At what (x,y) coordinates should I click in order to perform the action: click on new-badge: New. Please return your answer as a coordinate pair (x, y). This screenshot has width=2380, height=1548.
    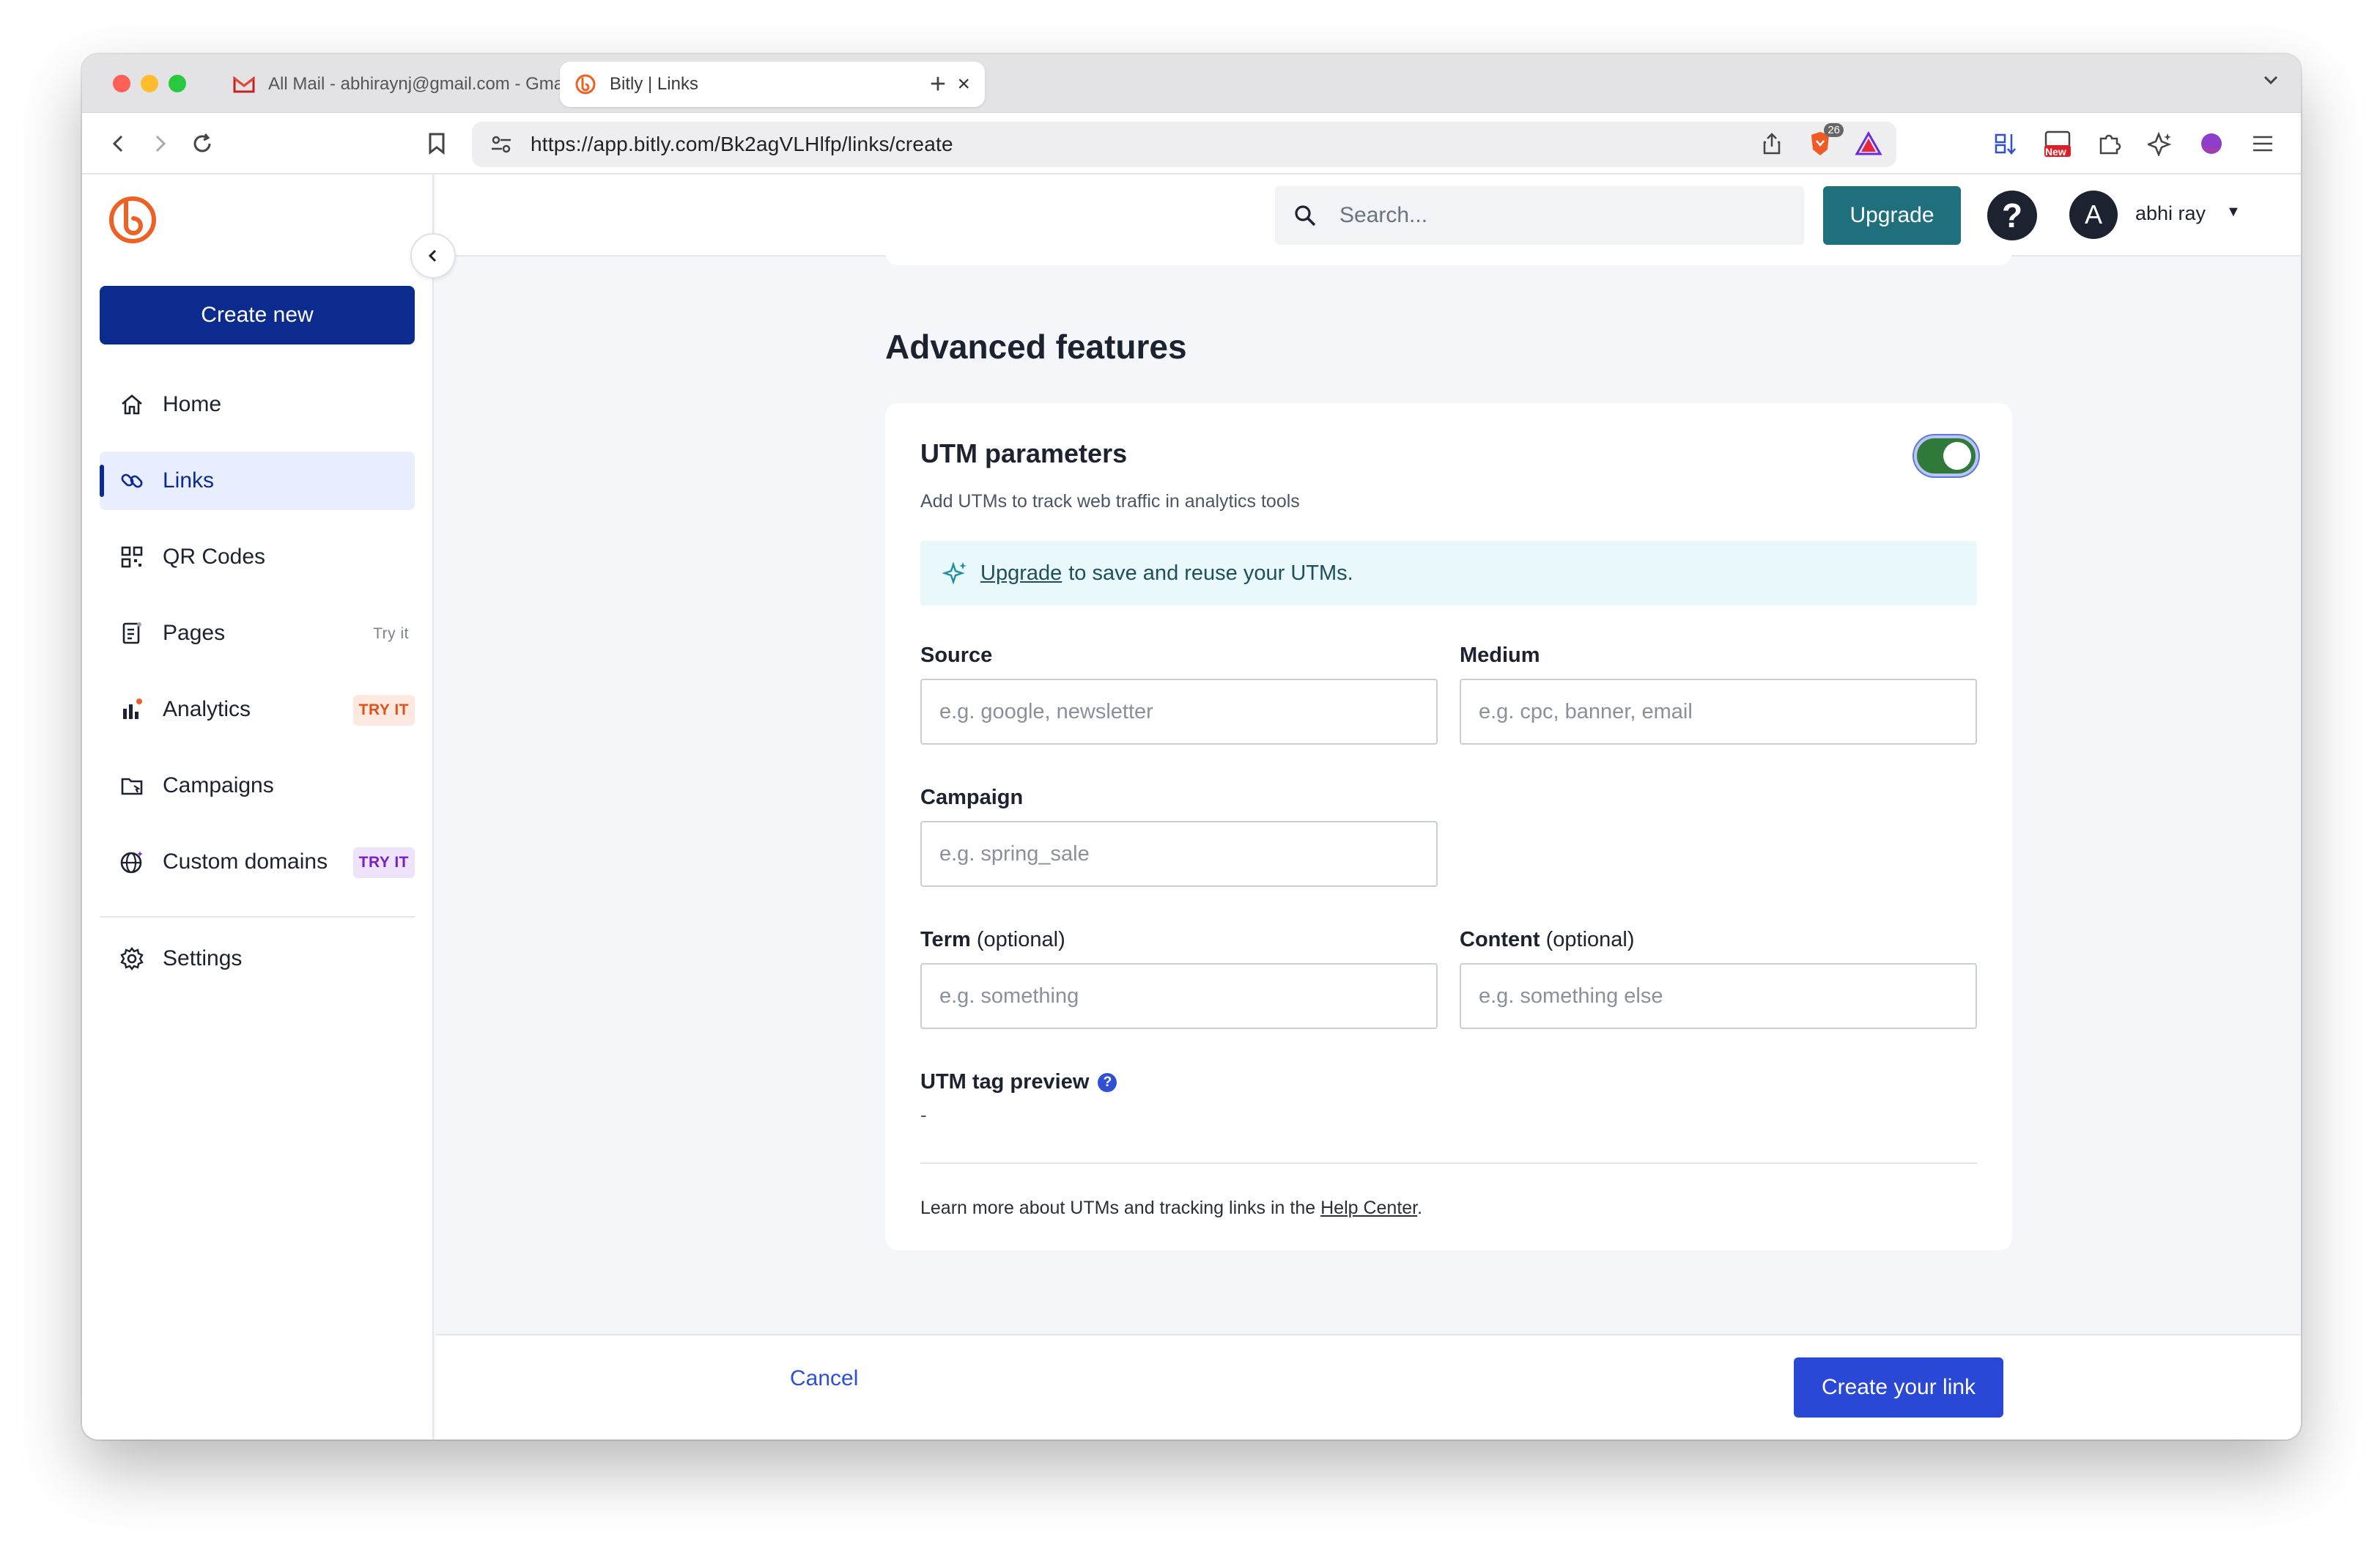
    Looking at the image, I should click on (2055, 152).